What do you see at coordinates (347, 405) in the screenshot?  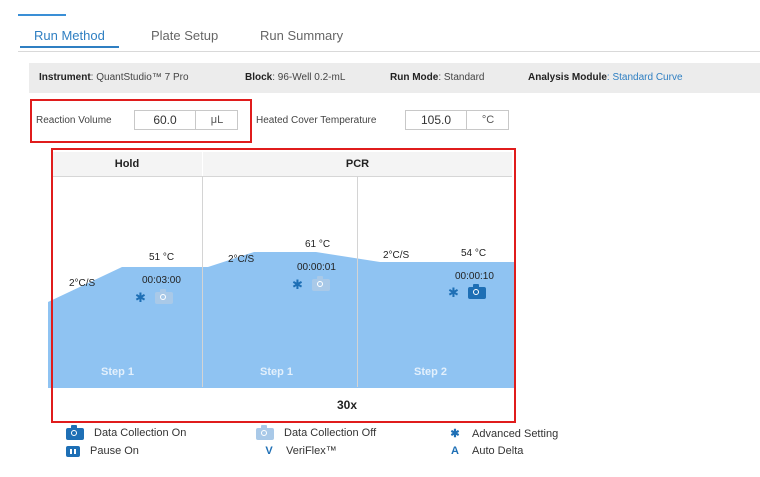 I see `pcr-cycles: 30x` at bounding box center [347, 405].